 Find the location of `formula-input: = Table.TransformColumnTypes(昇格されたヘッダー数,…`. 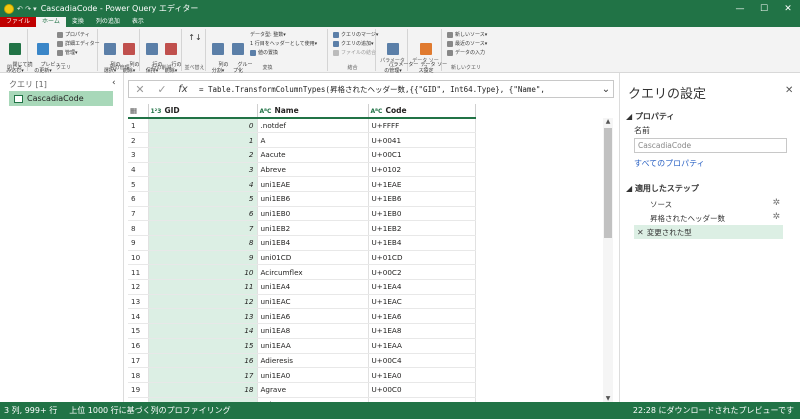

formula-input: = Table.TransformColumnTypes(昇格されたヘッダー数,… is located at coordinates (399, 89).